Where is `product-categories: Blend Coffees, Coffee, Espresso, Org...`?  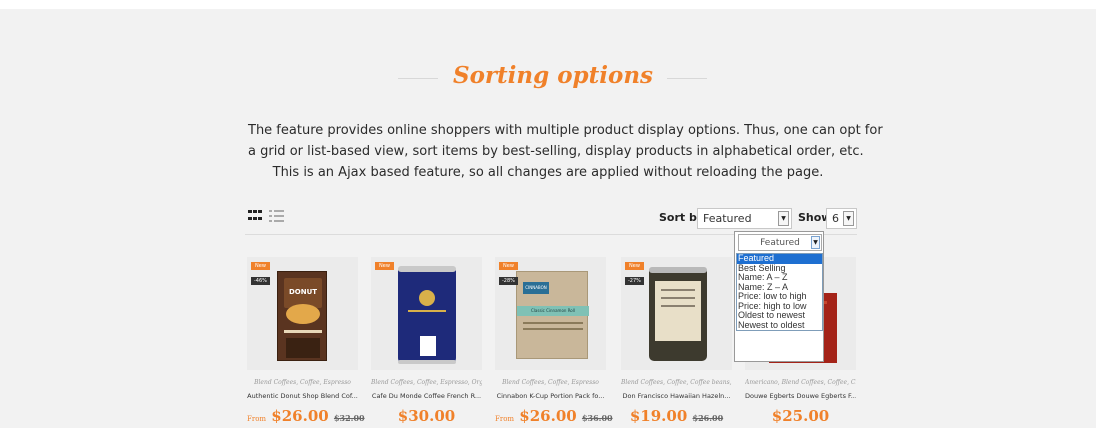
product-categories: Blend Coffees, Coffee, Espresso, Org... is located at coordinates (426, 382).